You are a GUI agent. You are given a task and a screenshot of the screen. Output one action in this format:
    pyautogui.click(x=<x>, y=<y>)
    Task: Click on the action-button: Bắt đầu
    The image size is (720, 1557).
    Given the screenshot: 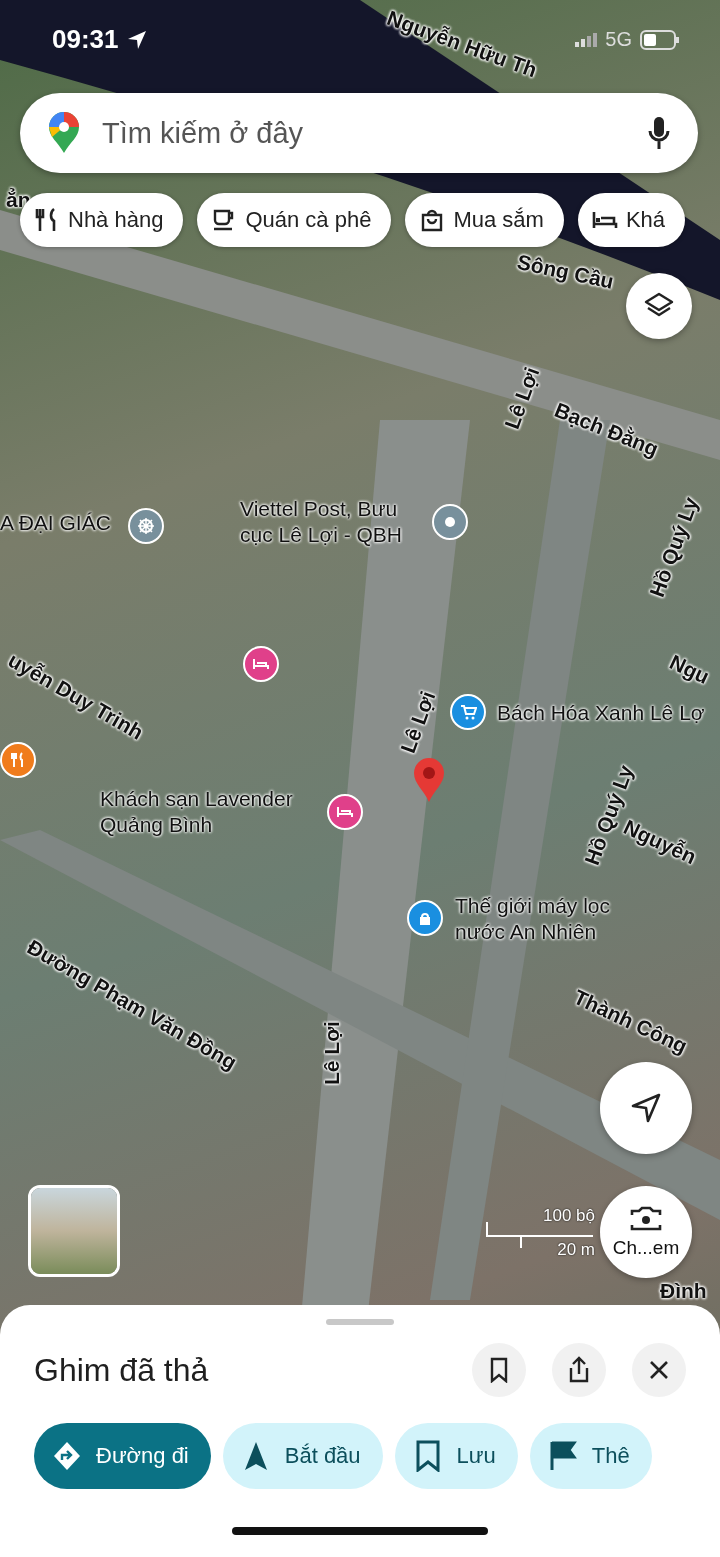 What is the action you would take?
    pyautogui.click(x=302, y=1456)
    